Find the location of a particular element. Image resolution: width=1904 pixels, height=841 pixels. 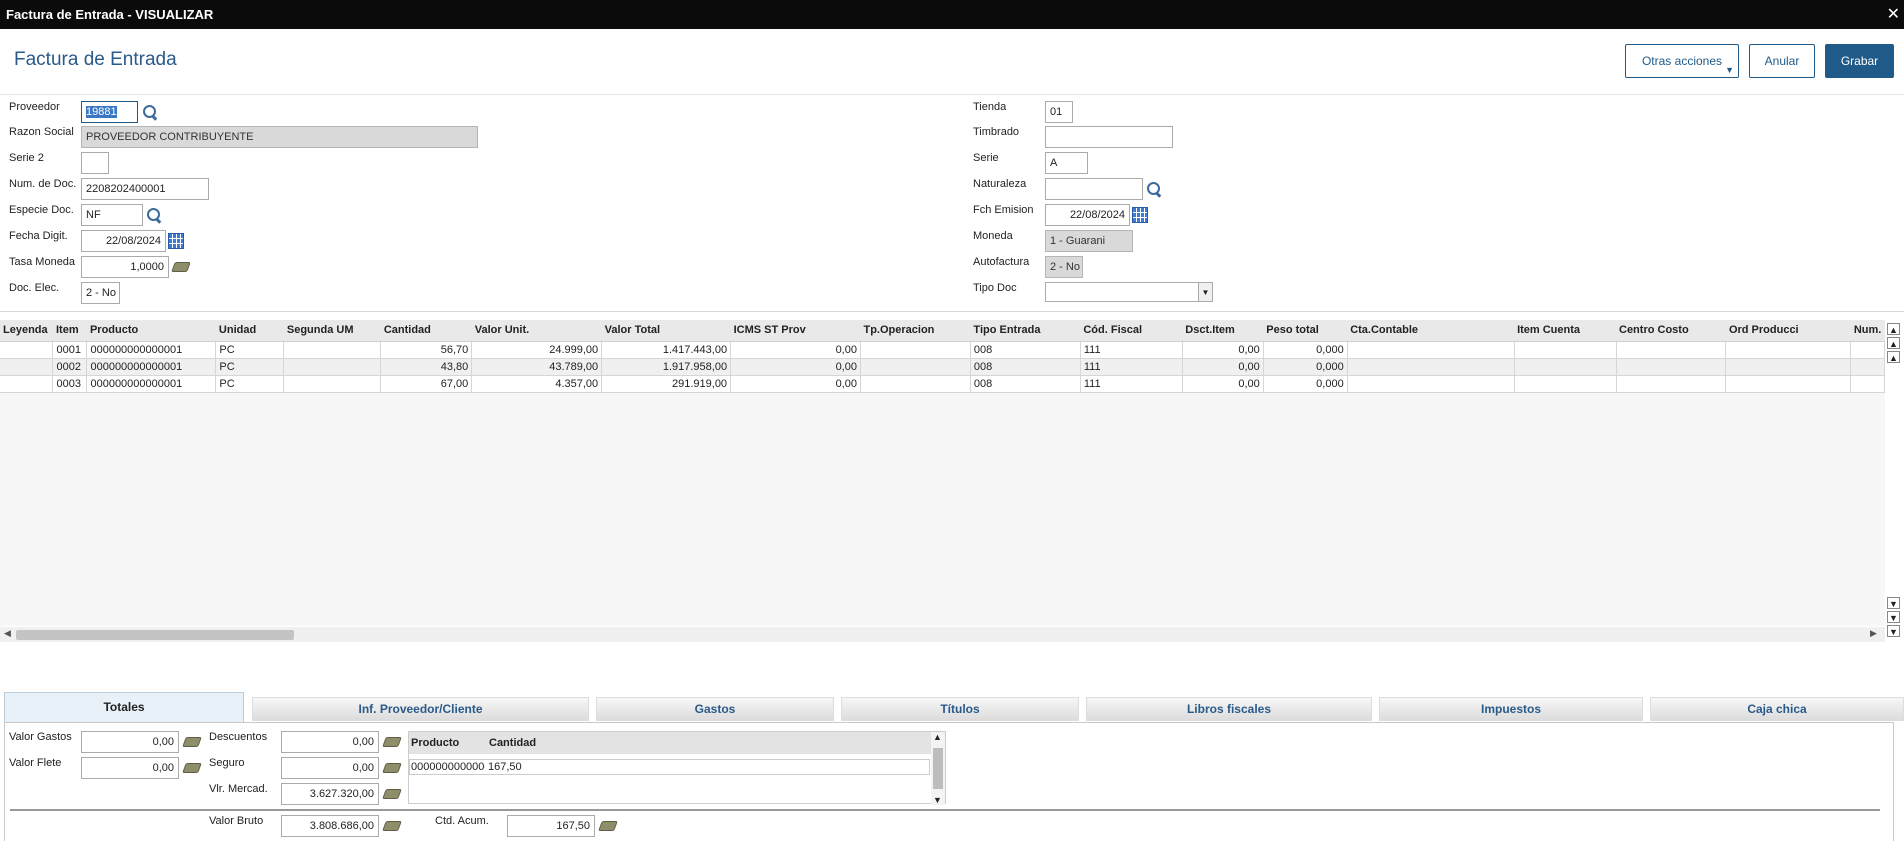

scroll-down-icon: ▼ is located at coordinates (937, 800).